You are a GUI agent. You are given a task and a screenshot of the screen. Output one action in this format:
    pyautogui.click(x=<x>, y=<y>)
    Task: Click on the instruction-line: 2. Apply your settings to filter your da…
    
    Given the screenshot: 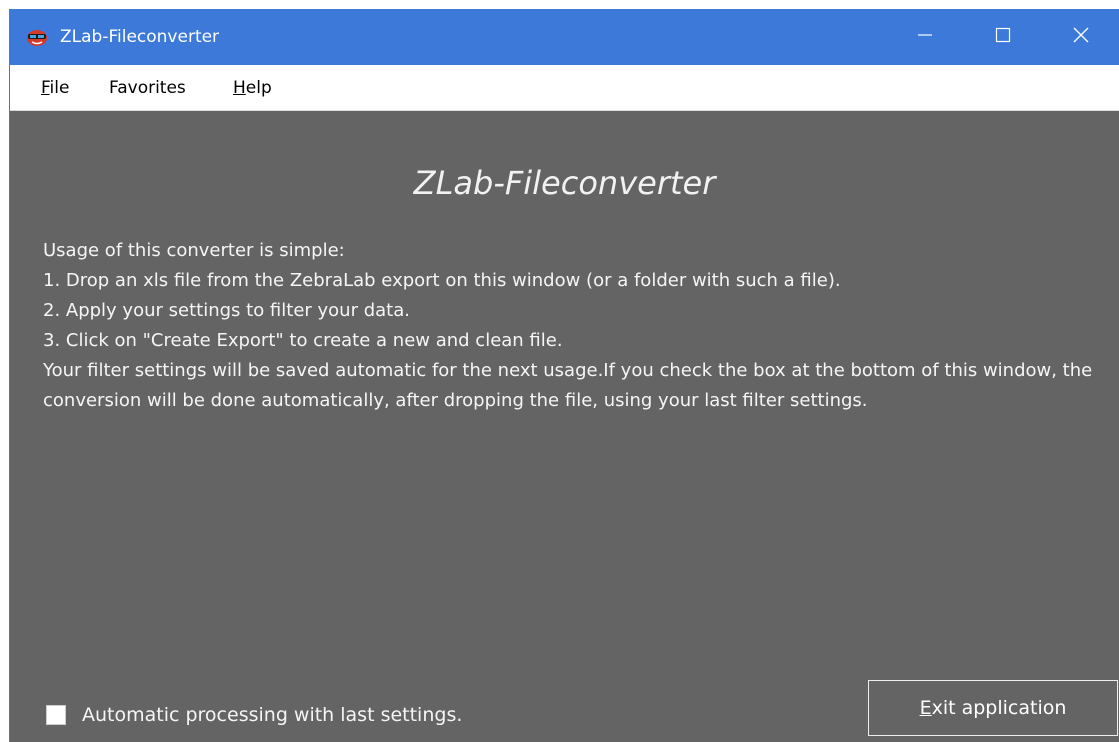 What is the action you would take?
    pyautogui.click(x=226, y=310)
    